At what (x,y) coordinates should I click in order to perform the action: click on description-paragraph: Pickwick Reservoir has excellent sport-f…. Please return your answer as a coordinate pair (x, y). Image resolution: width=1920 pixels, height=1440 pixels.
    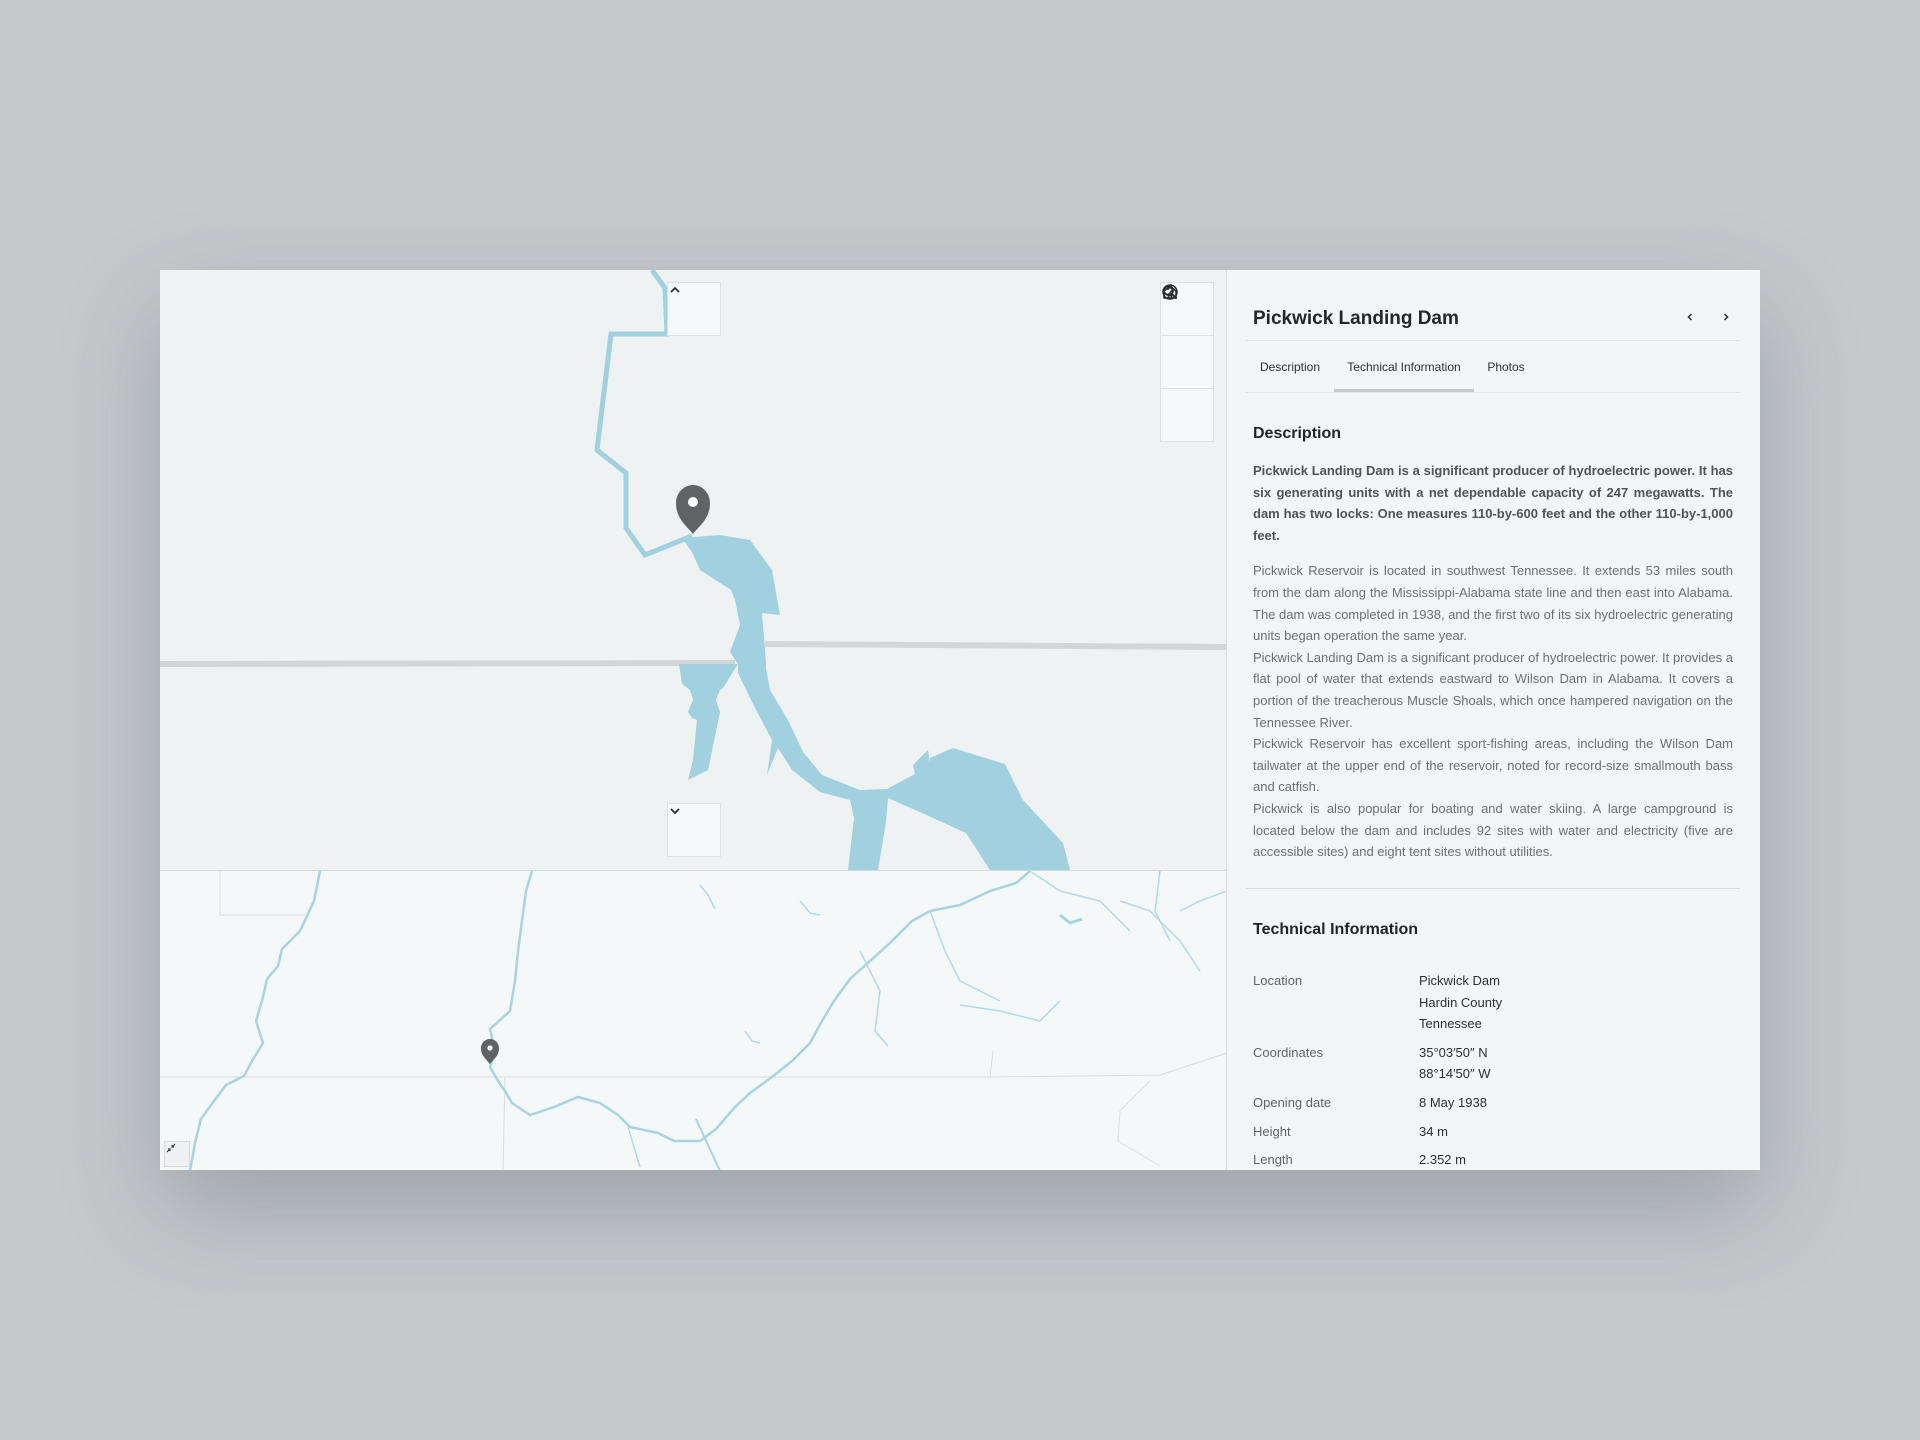
    Looking at the image, I should click on (1493, 765).